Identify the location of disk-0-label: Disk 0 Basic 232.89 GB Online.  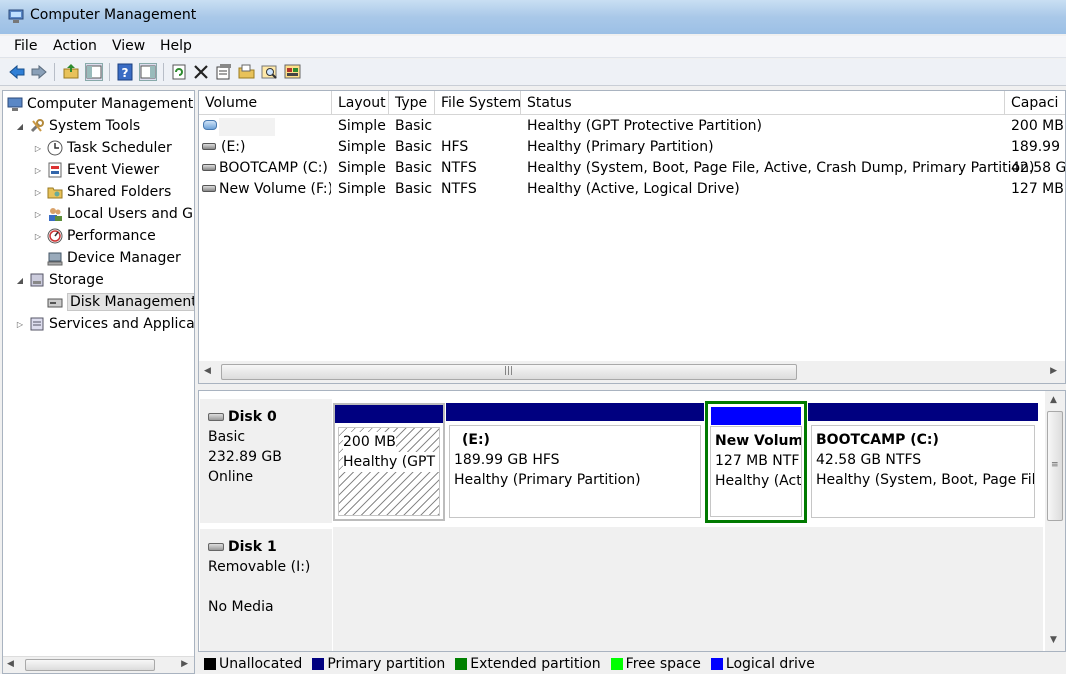
(266, 461).